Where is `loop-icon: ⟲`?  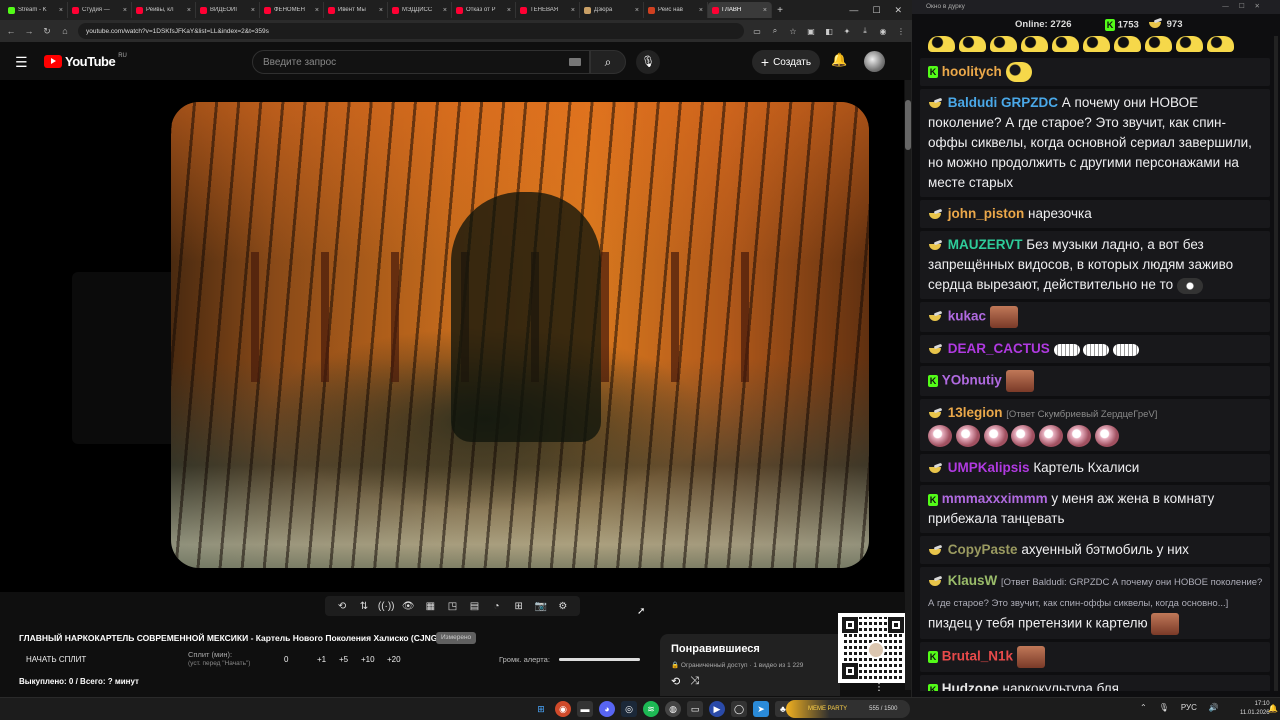
loop-icon: ⟲ is located at coordinates (342, 606).